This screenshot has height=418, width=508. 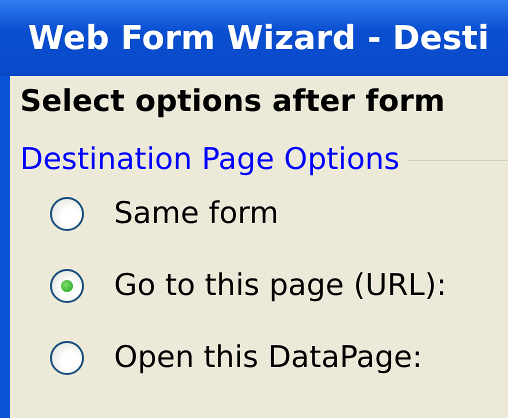 I want to click on window-title: Web Form Wizard - Desti, so click(x=259, y=38).